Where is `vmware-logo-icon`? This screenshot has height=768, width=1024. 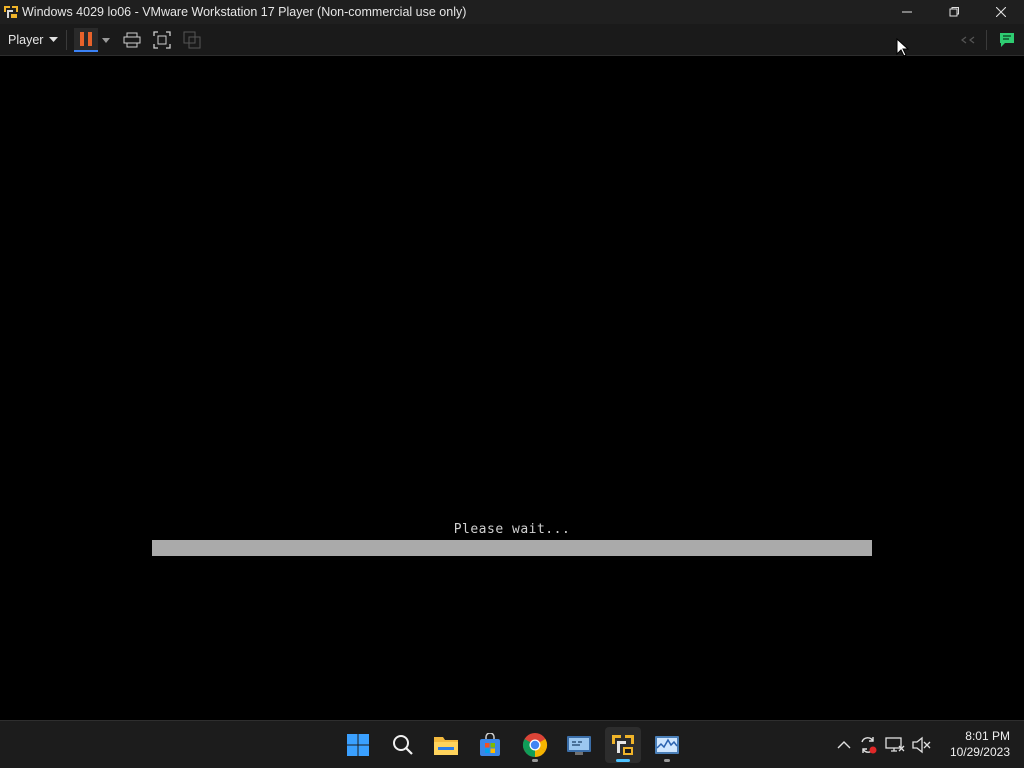 vmware-logo-icon is located at coordinates (11, 12).